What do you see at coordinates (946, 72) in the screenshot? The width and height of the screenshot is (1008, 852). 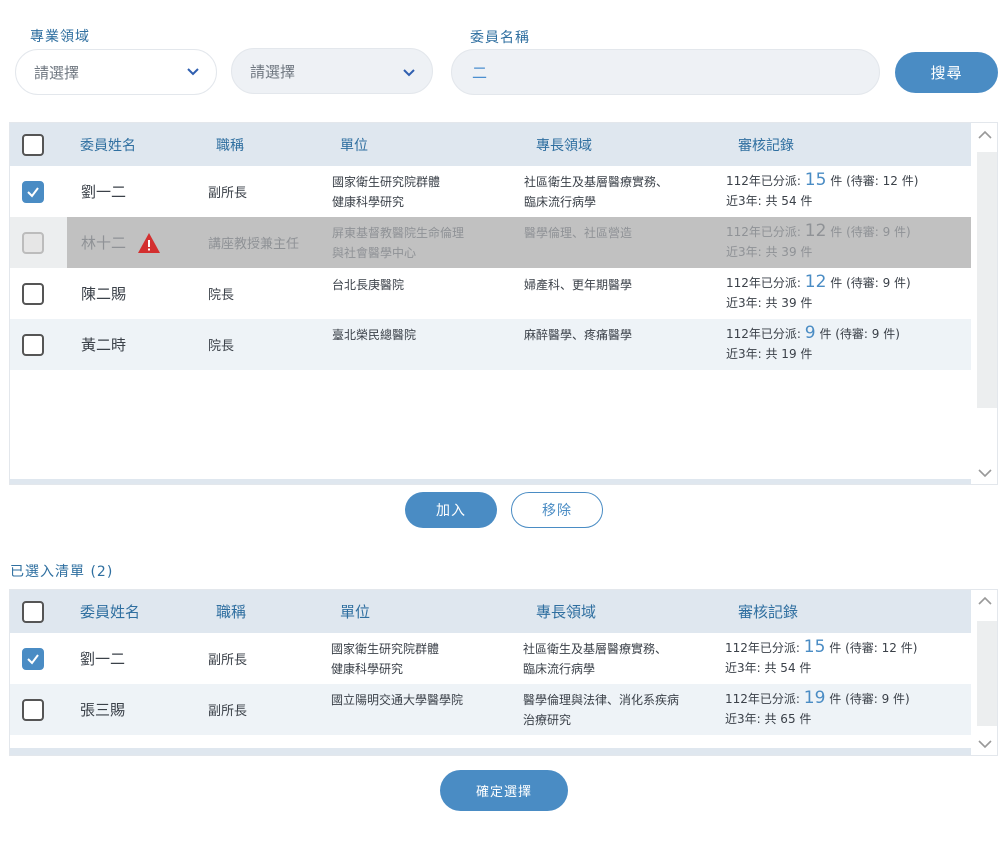 I see `search-button: 搜尋` at bounding box center [946, 72].